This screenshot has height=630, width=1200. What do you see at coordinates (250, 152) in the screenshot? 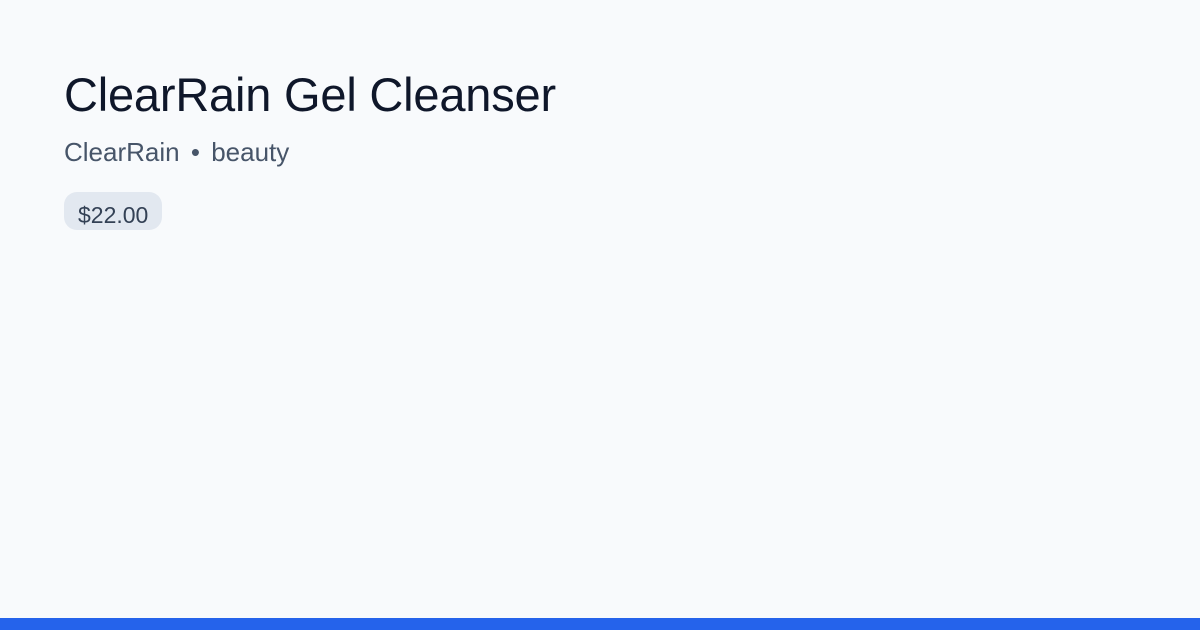
I see `category-name: beauty` at bounding box center [250, 152].